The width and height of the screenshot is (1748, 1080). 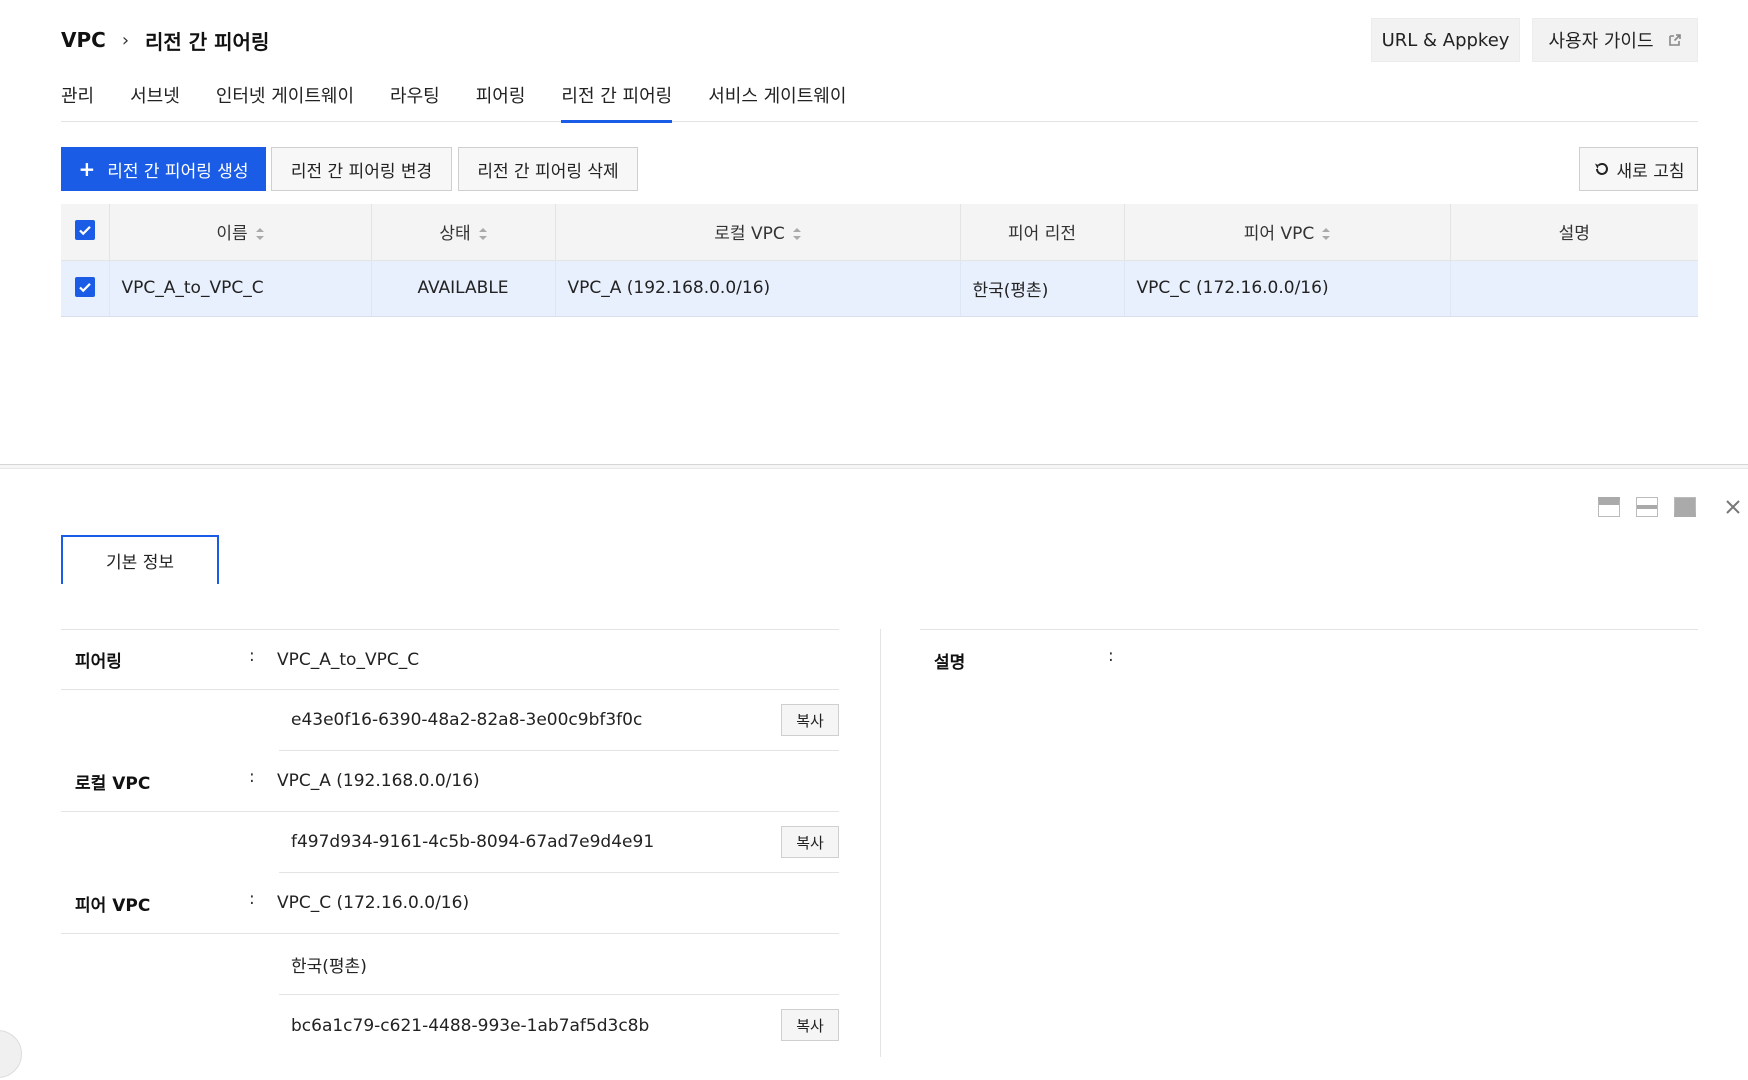 What do you see at coordinates (810, 842) in the screenshot?
I see `copy-local-vpc-id-button: 복사` at bounding box center [810, 842].